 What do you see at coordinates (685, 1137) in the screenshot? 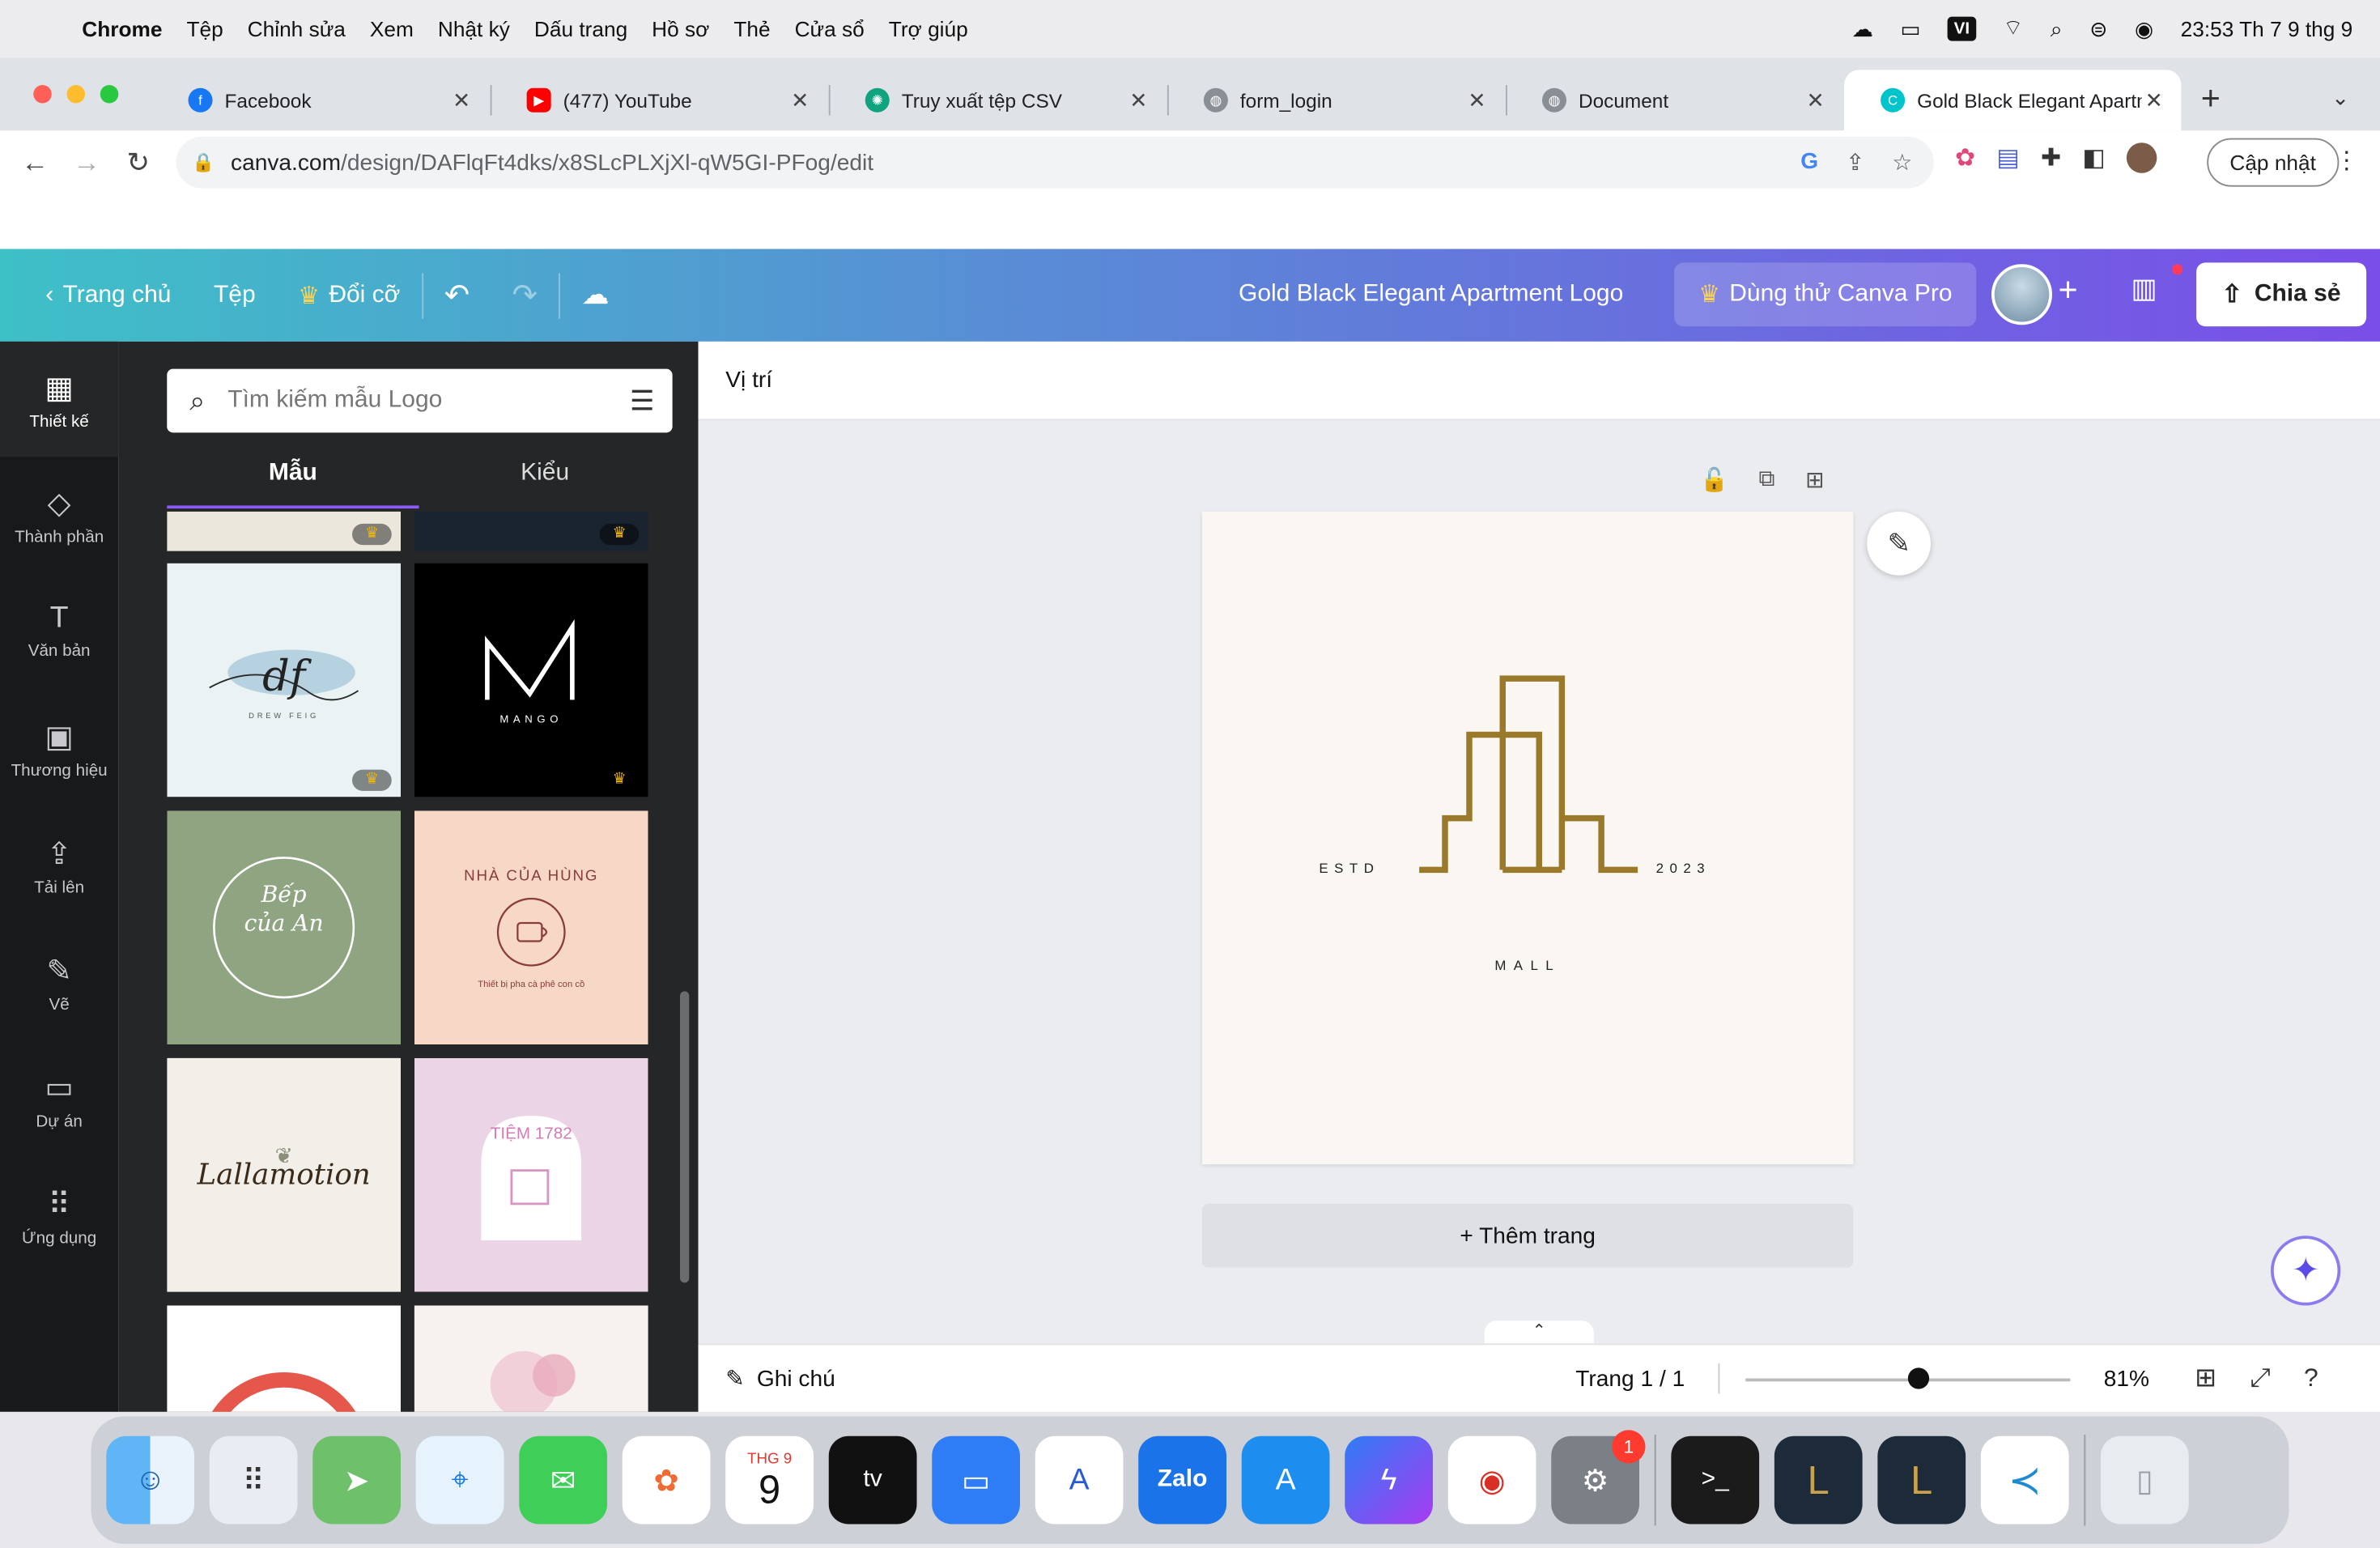
I see `panel-scrollbar` at bounding box center [685, 1137].